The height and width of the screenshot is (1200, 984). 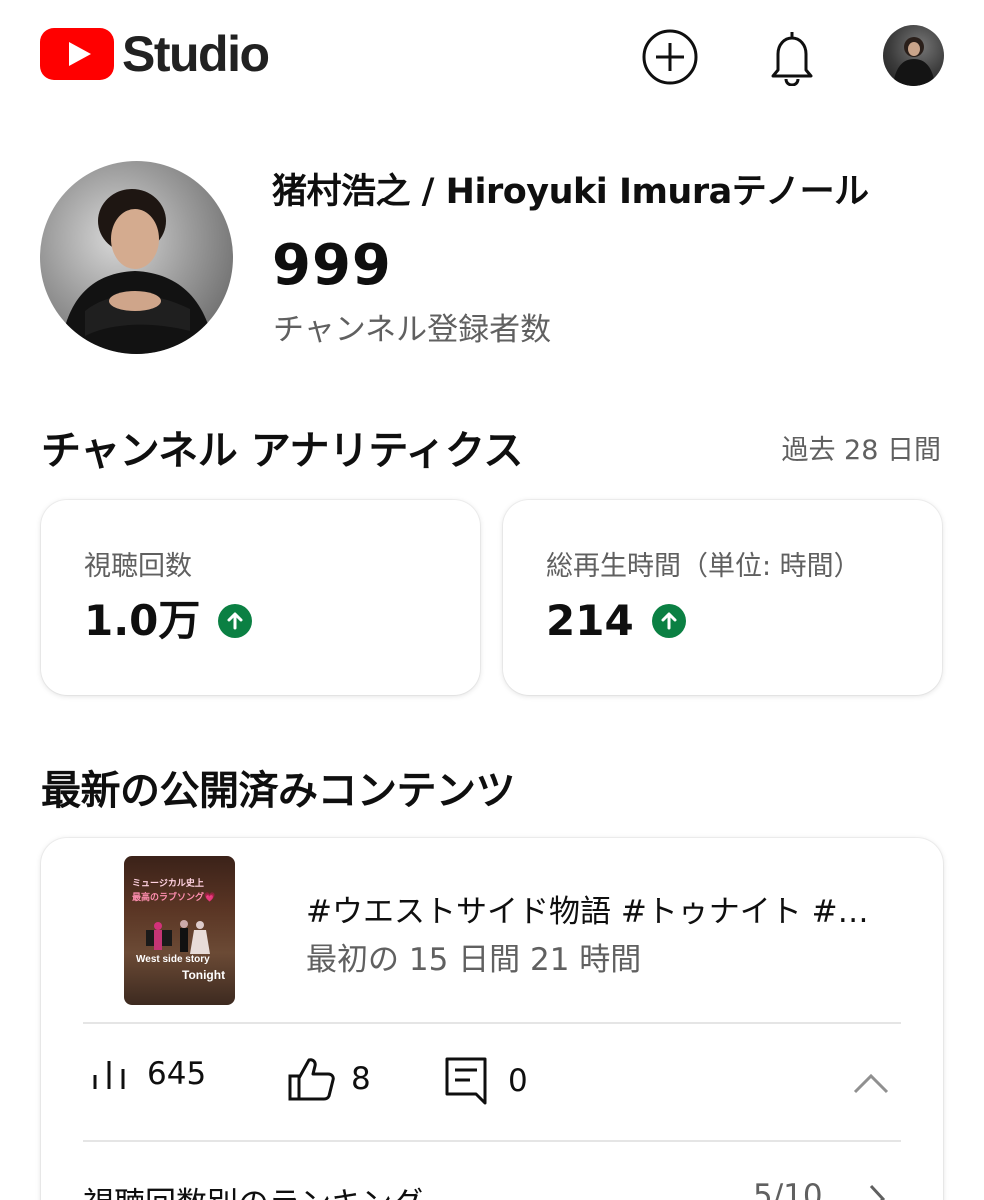 I want to click on views-count: 645, so click(x=177, y=1074).